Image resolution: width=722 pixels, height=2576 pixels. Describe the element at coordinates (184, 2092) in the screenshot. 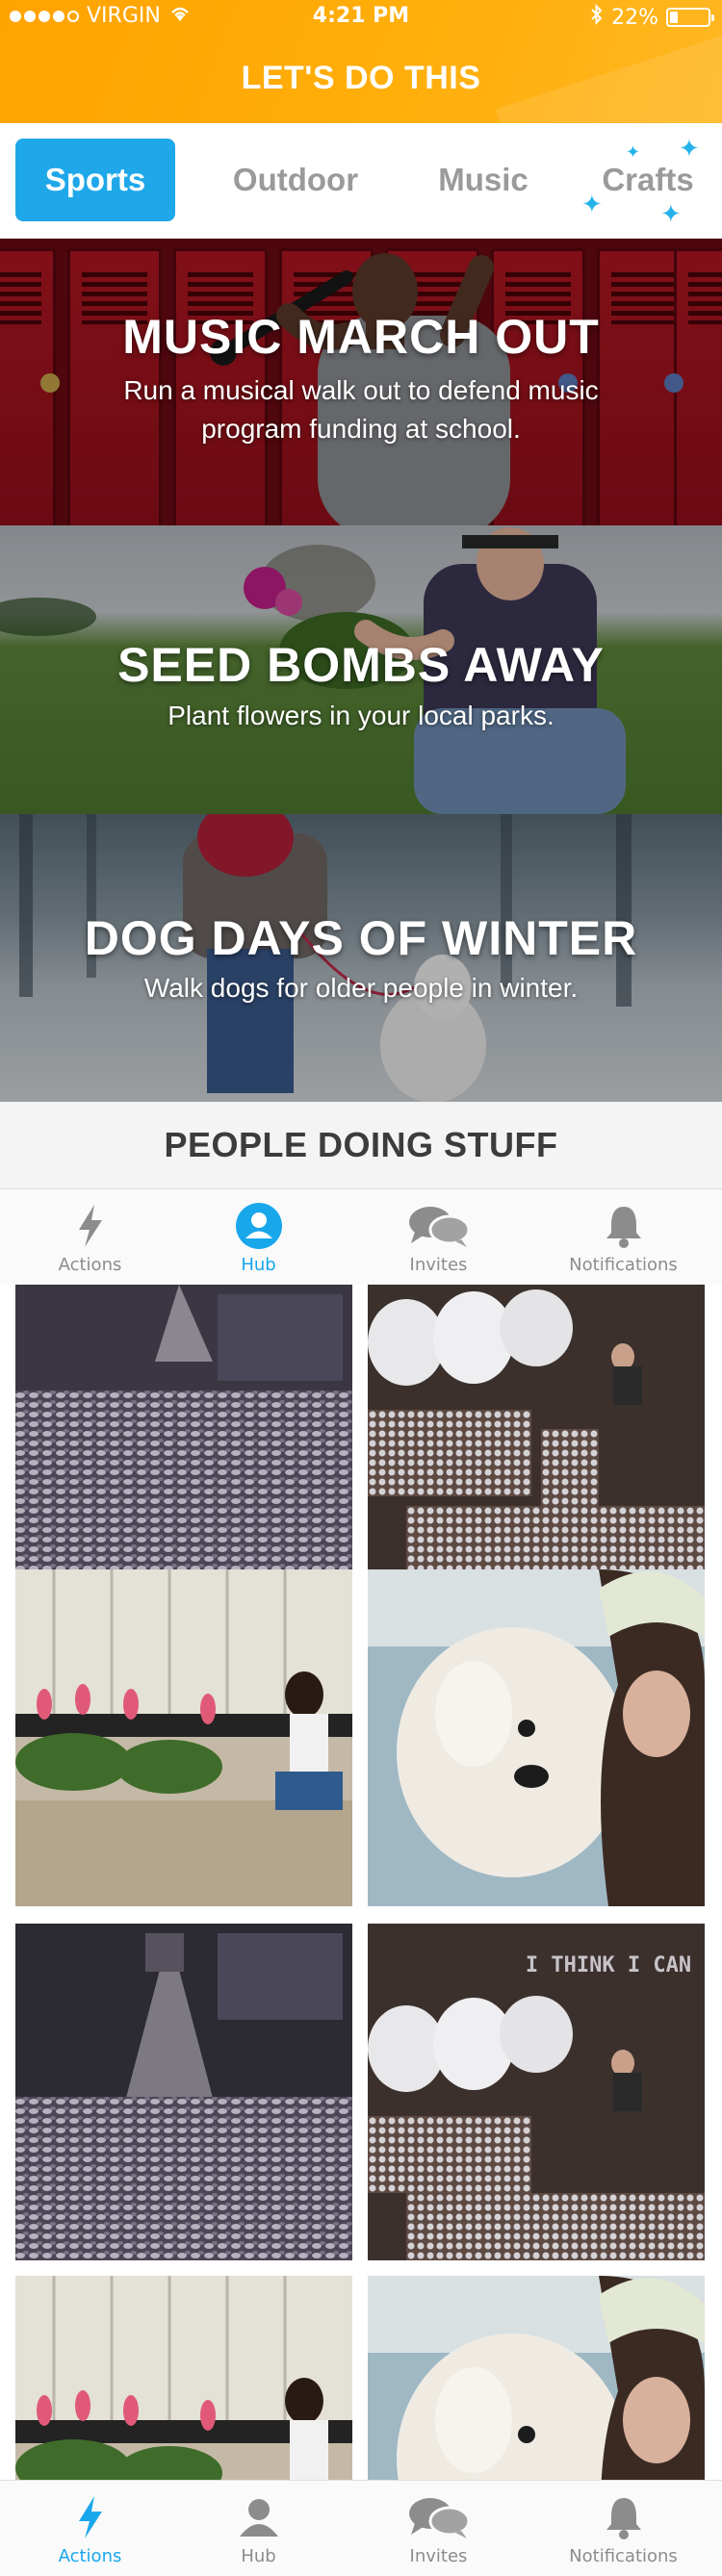

I see `photo-can-dress-pile` at that location.